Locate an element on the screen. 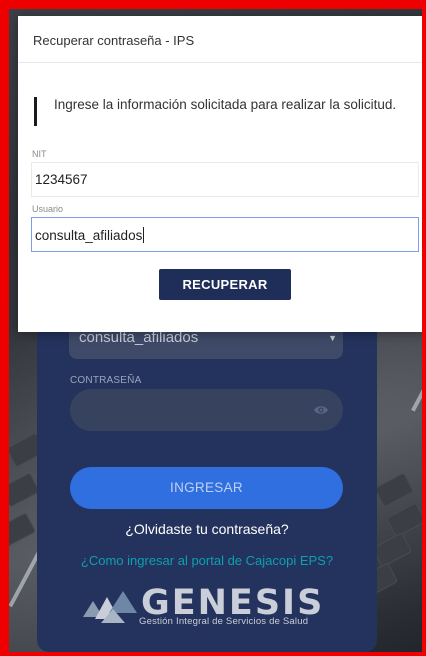 This screenshot has height=656, width=426. logo-subtitle: Gestión Integral de Servicios de Salud is located at coordinates (224, 621).